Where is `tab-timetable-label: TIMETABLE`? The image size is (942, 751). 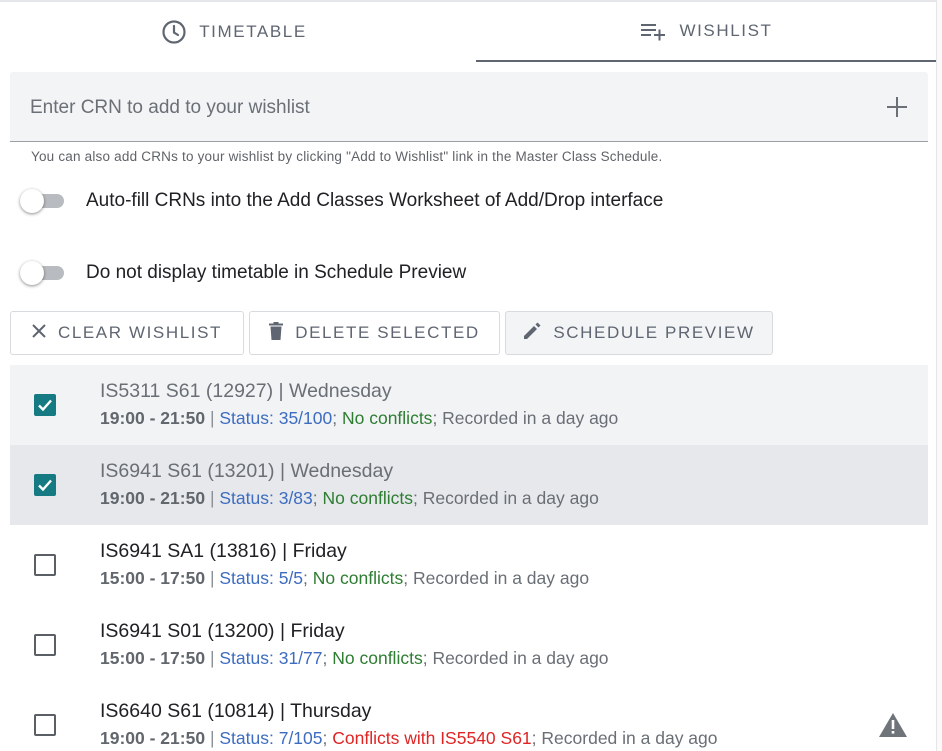
tab-timetable-label: TIMETABLE is located at coordinates (253, 31).